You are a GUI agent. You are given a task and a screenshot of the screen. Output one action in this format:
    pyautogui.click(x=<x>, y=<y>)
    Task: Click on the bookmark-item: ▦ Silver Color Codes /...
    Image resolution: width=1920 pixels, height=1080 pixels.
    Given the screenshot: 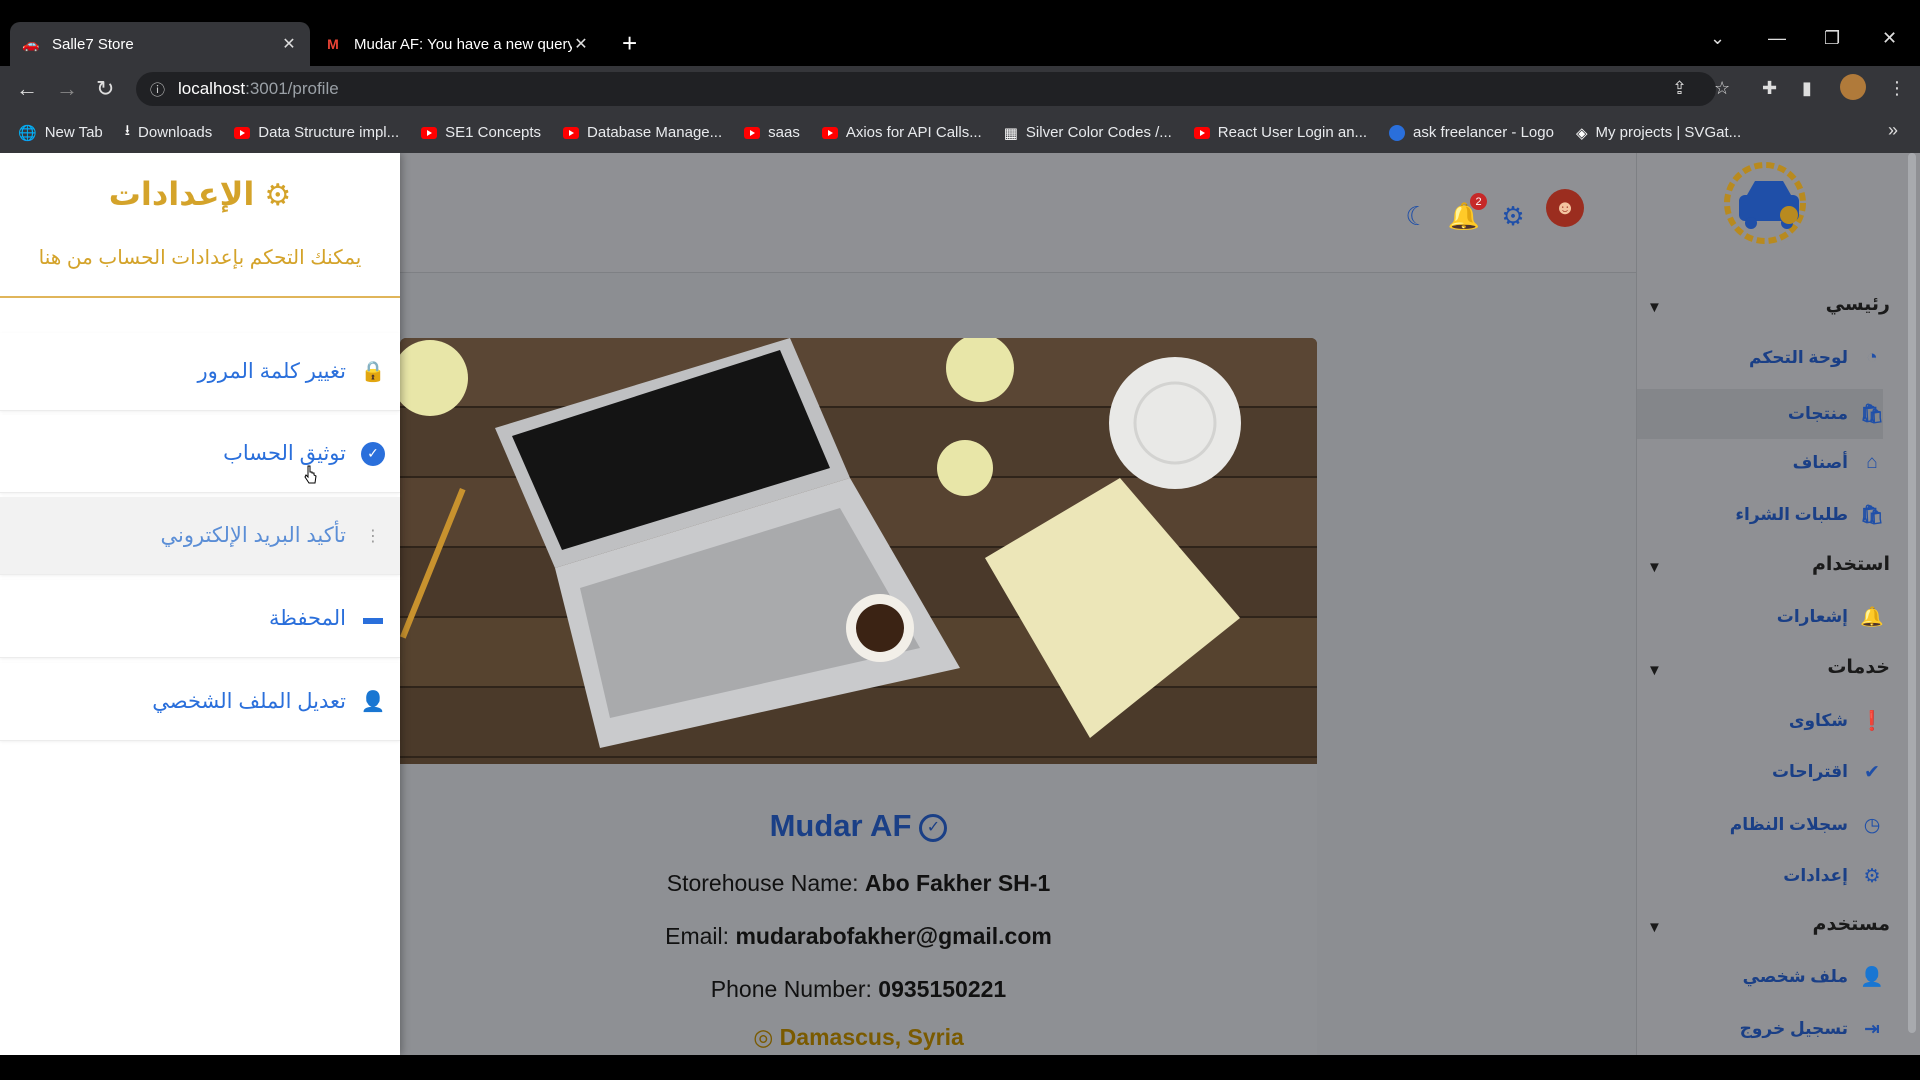 What is the action you would take?
    pyautogui.click(x=1088, y=133)
    